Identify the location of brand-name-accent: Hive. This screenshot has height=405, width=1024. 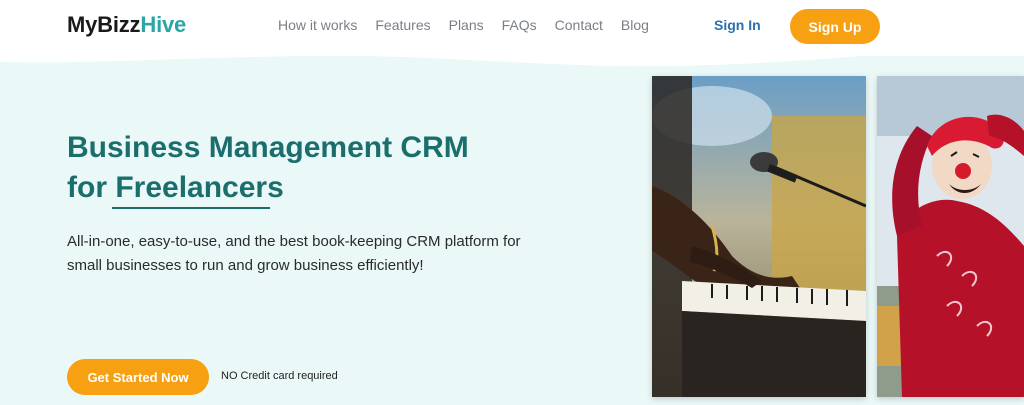
(163, 24).